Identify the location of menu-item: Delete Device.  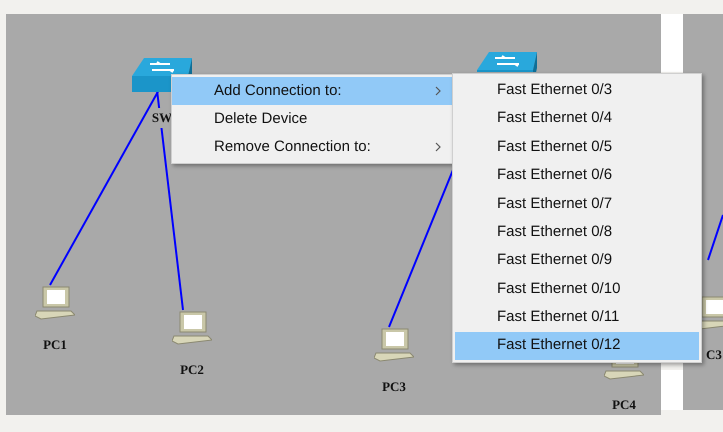
(312, 119).